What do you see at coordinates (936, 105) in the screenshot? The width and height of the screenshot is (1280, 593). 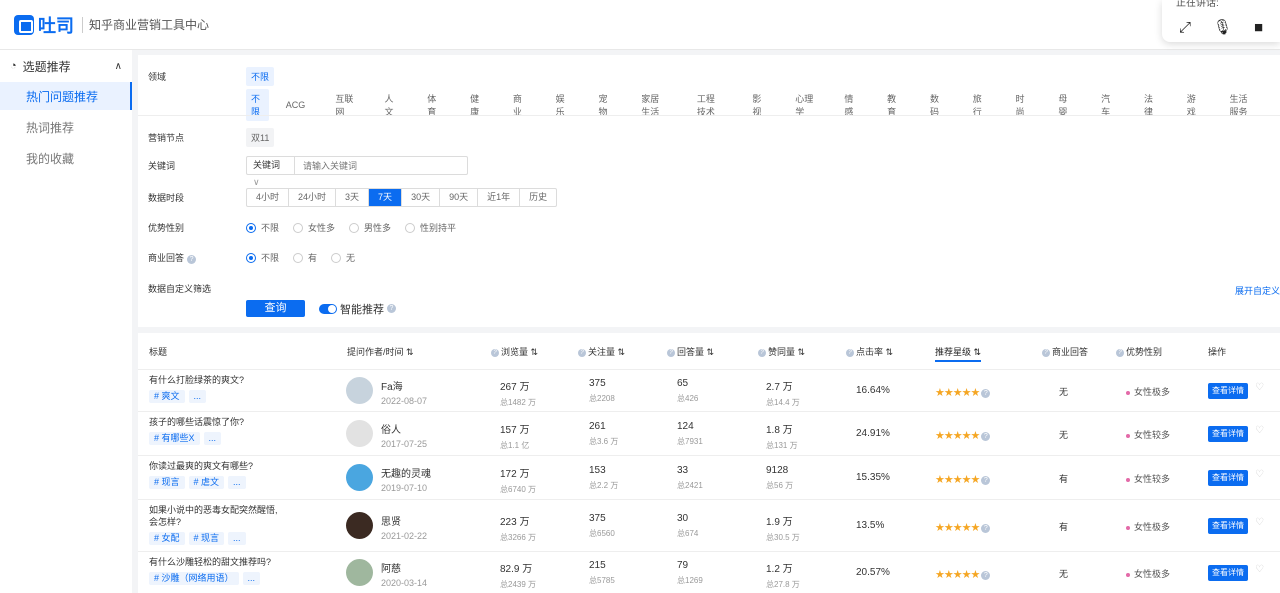 I see `domain-option: 数码` at bounding box center [936, 105].